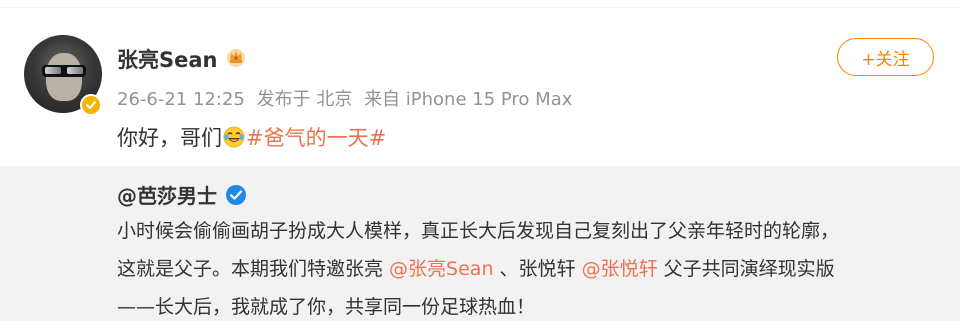 The image size is (960, 321). I want to click on post-timestamp: 26-6-21 12:25, so click(181, 99).